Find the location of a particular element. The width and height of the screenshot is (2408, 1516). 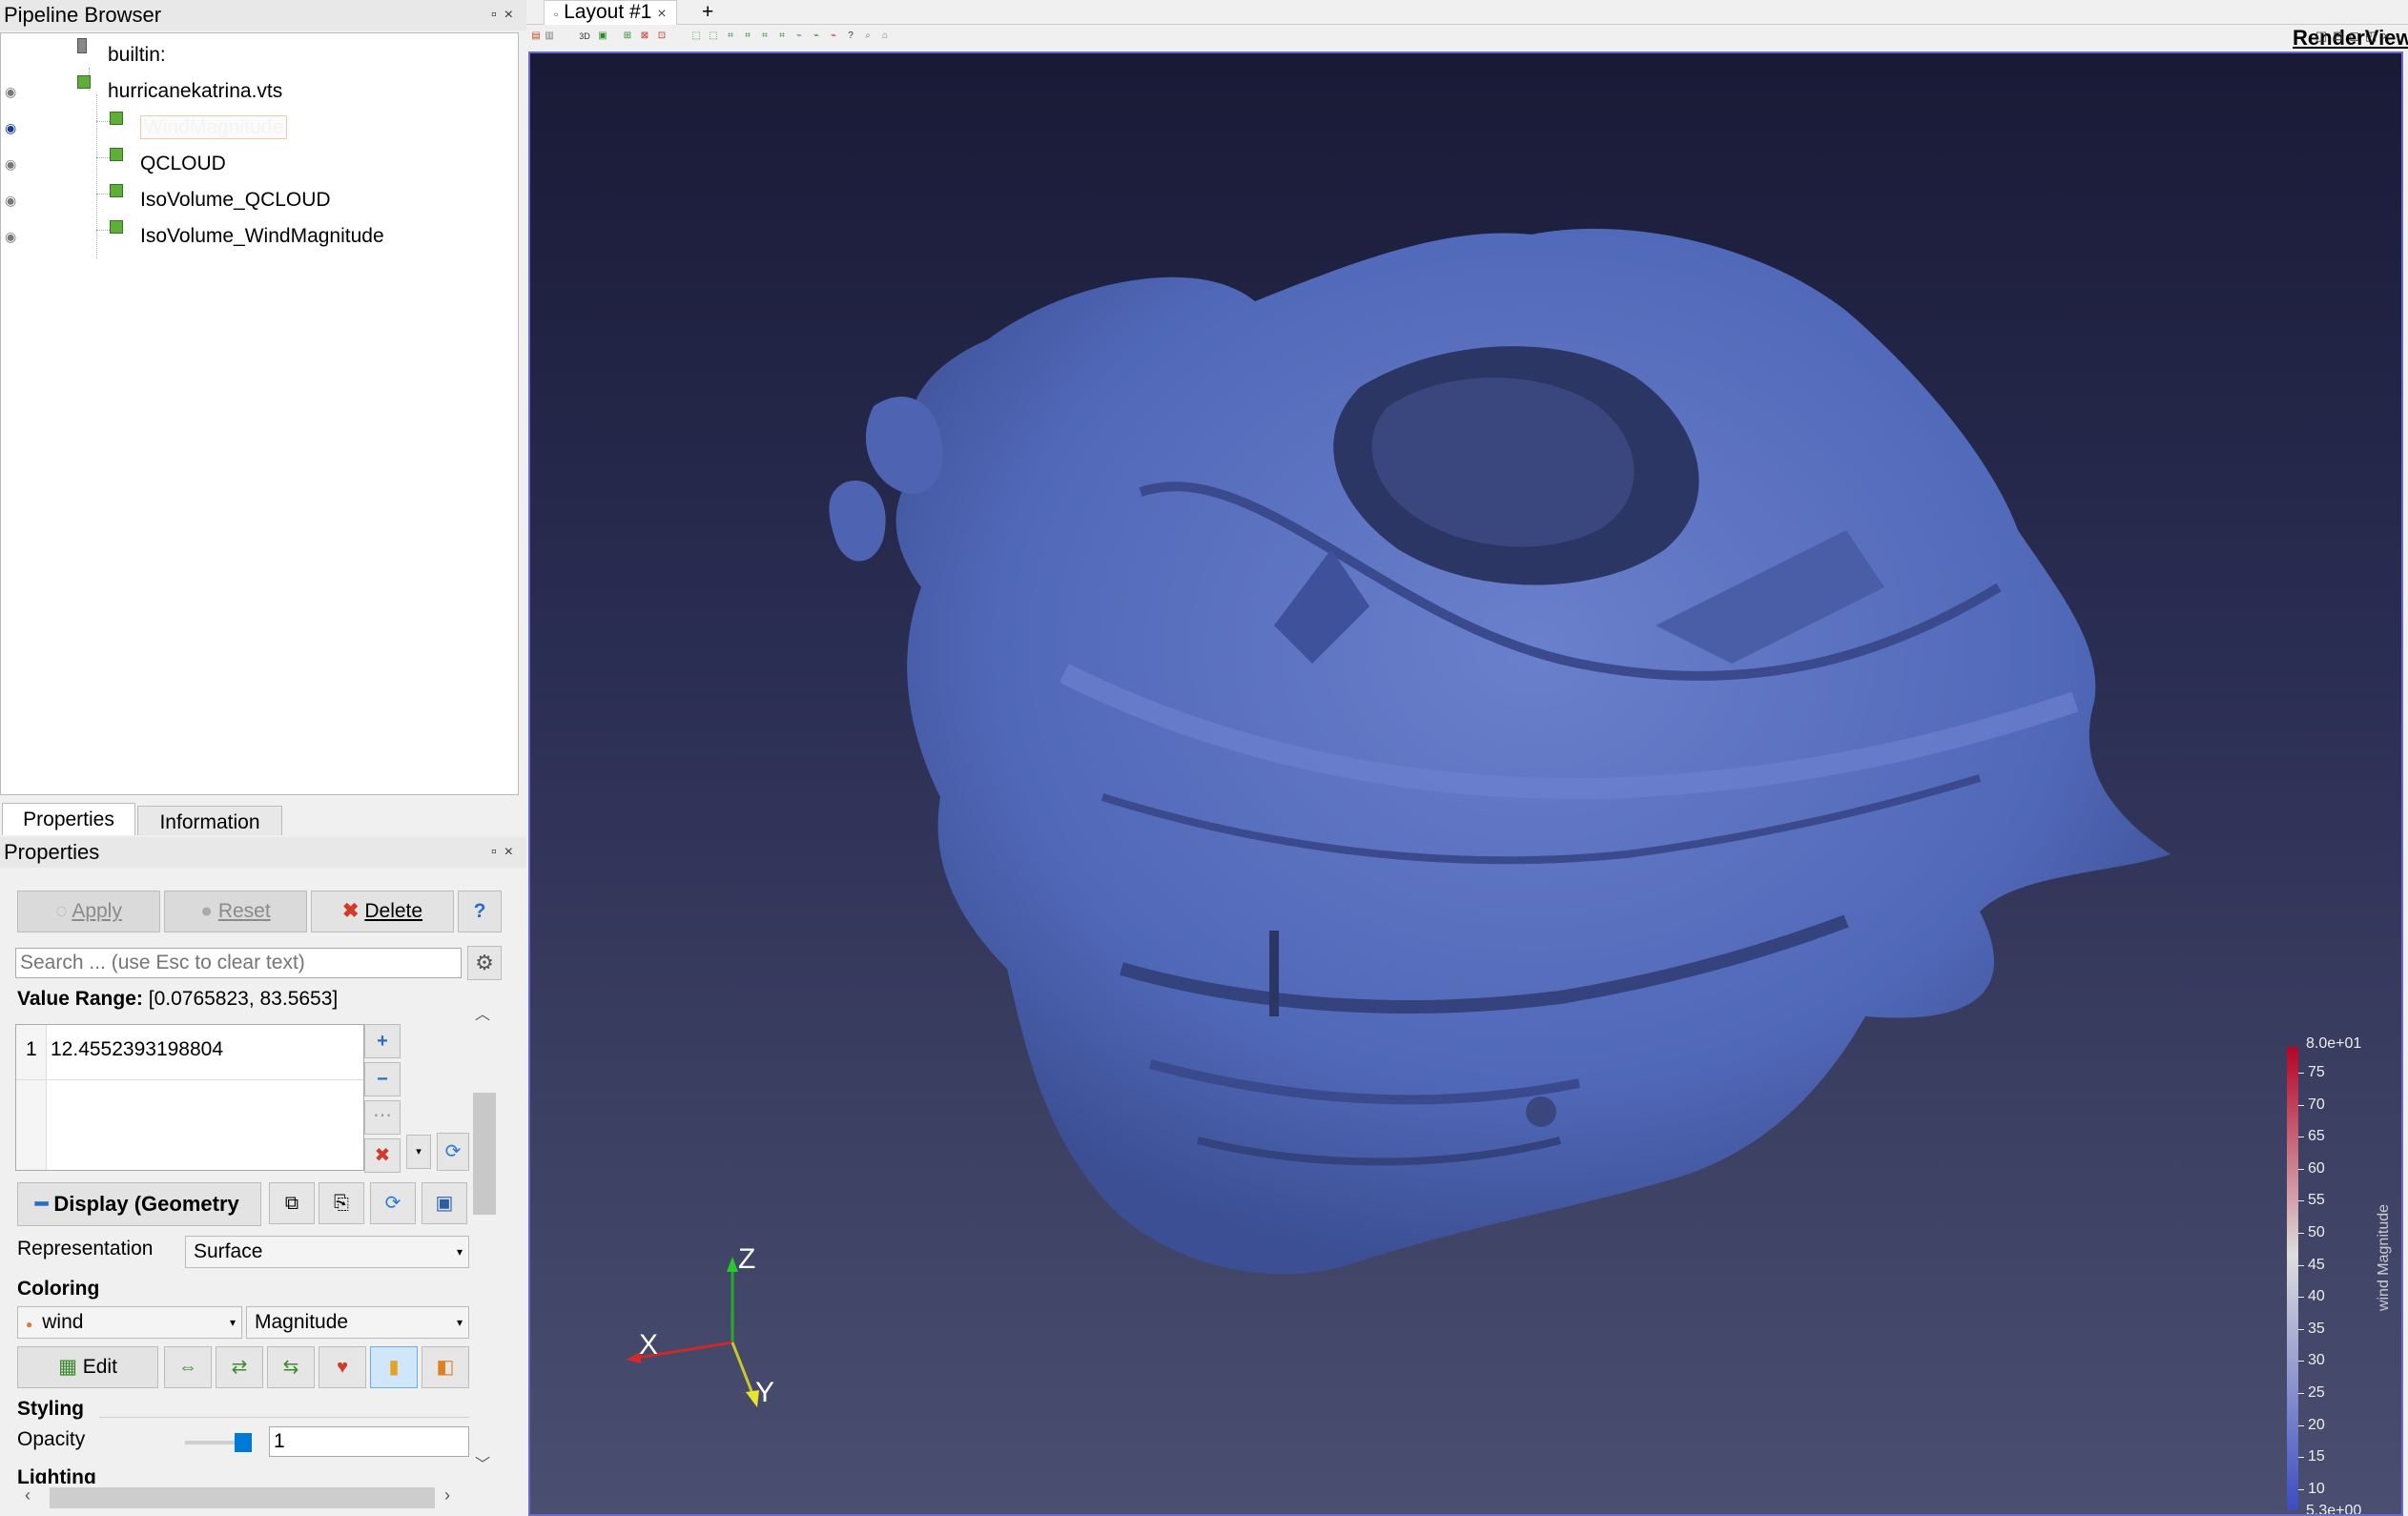

display-section-toggle: ━ Display (Geometry is located at coordinates (139, 1204).